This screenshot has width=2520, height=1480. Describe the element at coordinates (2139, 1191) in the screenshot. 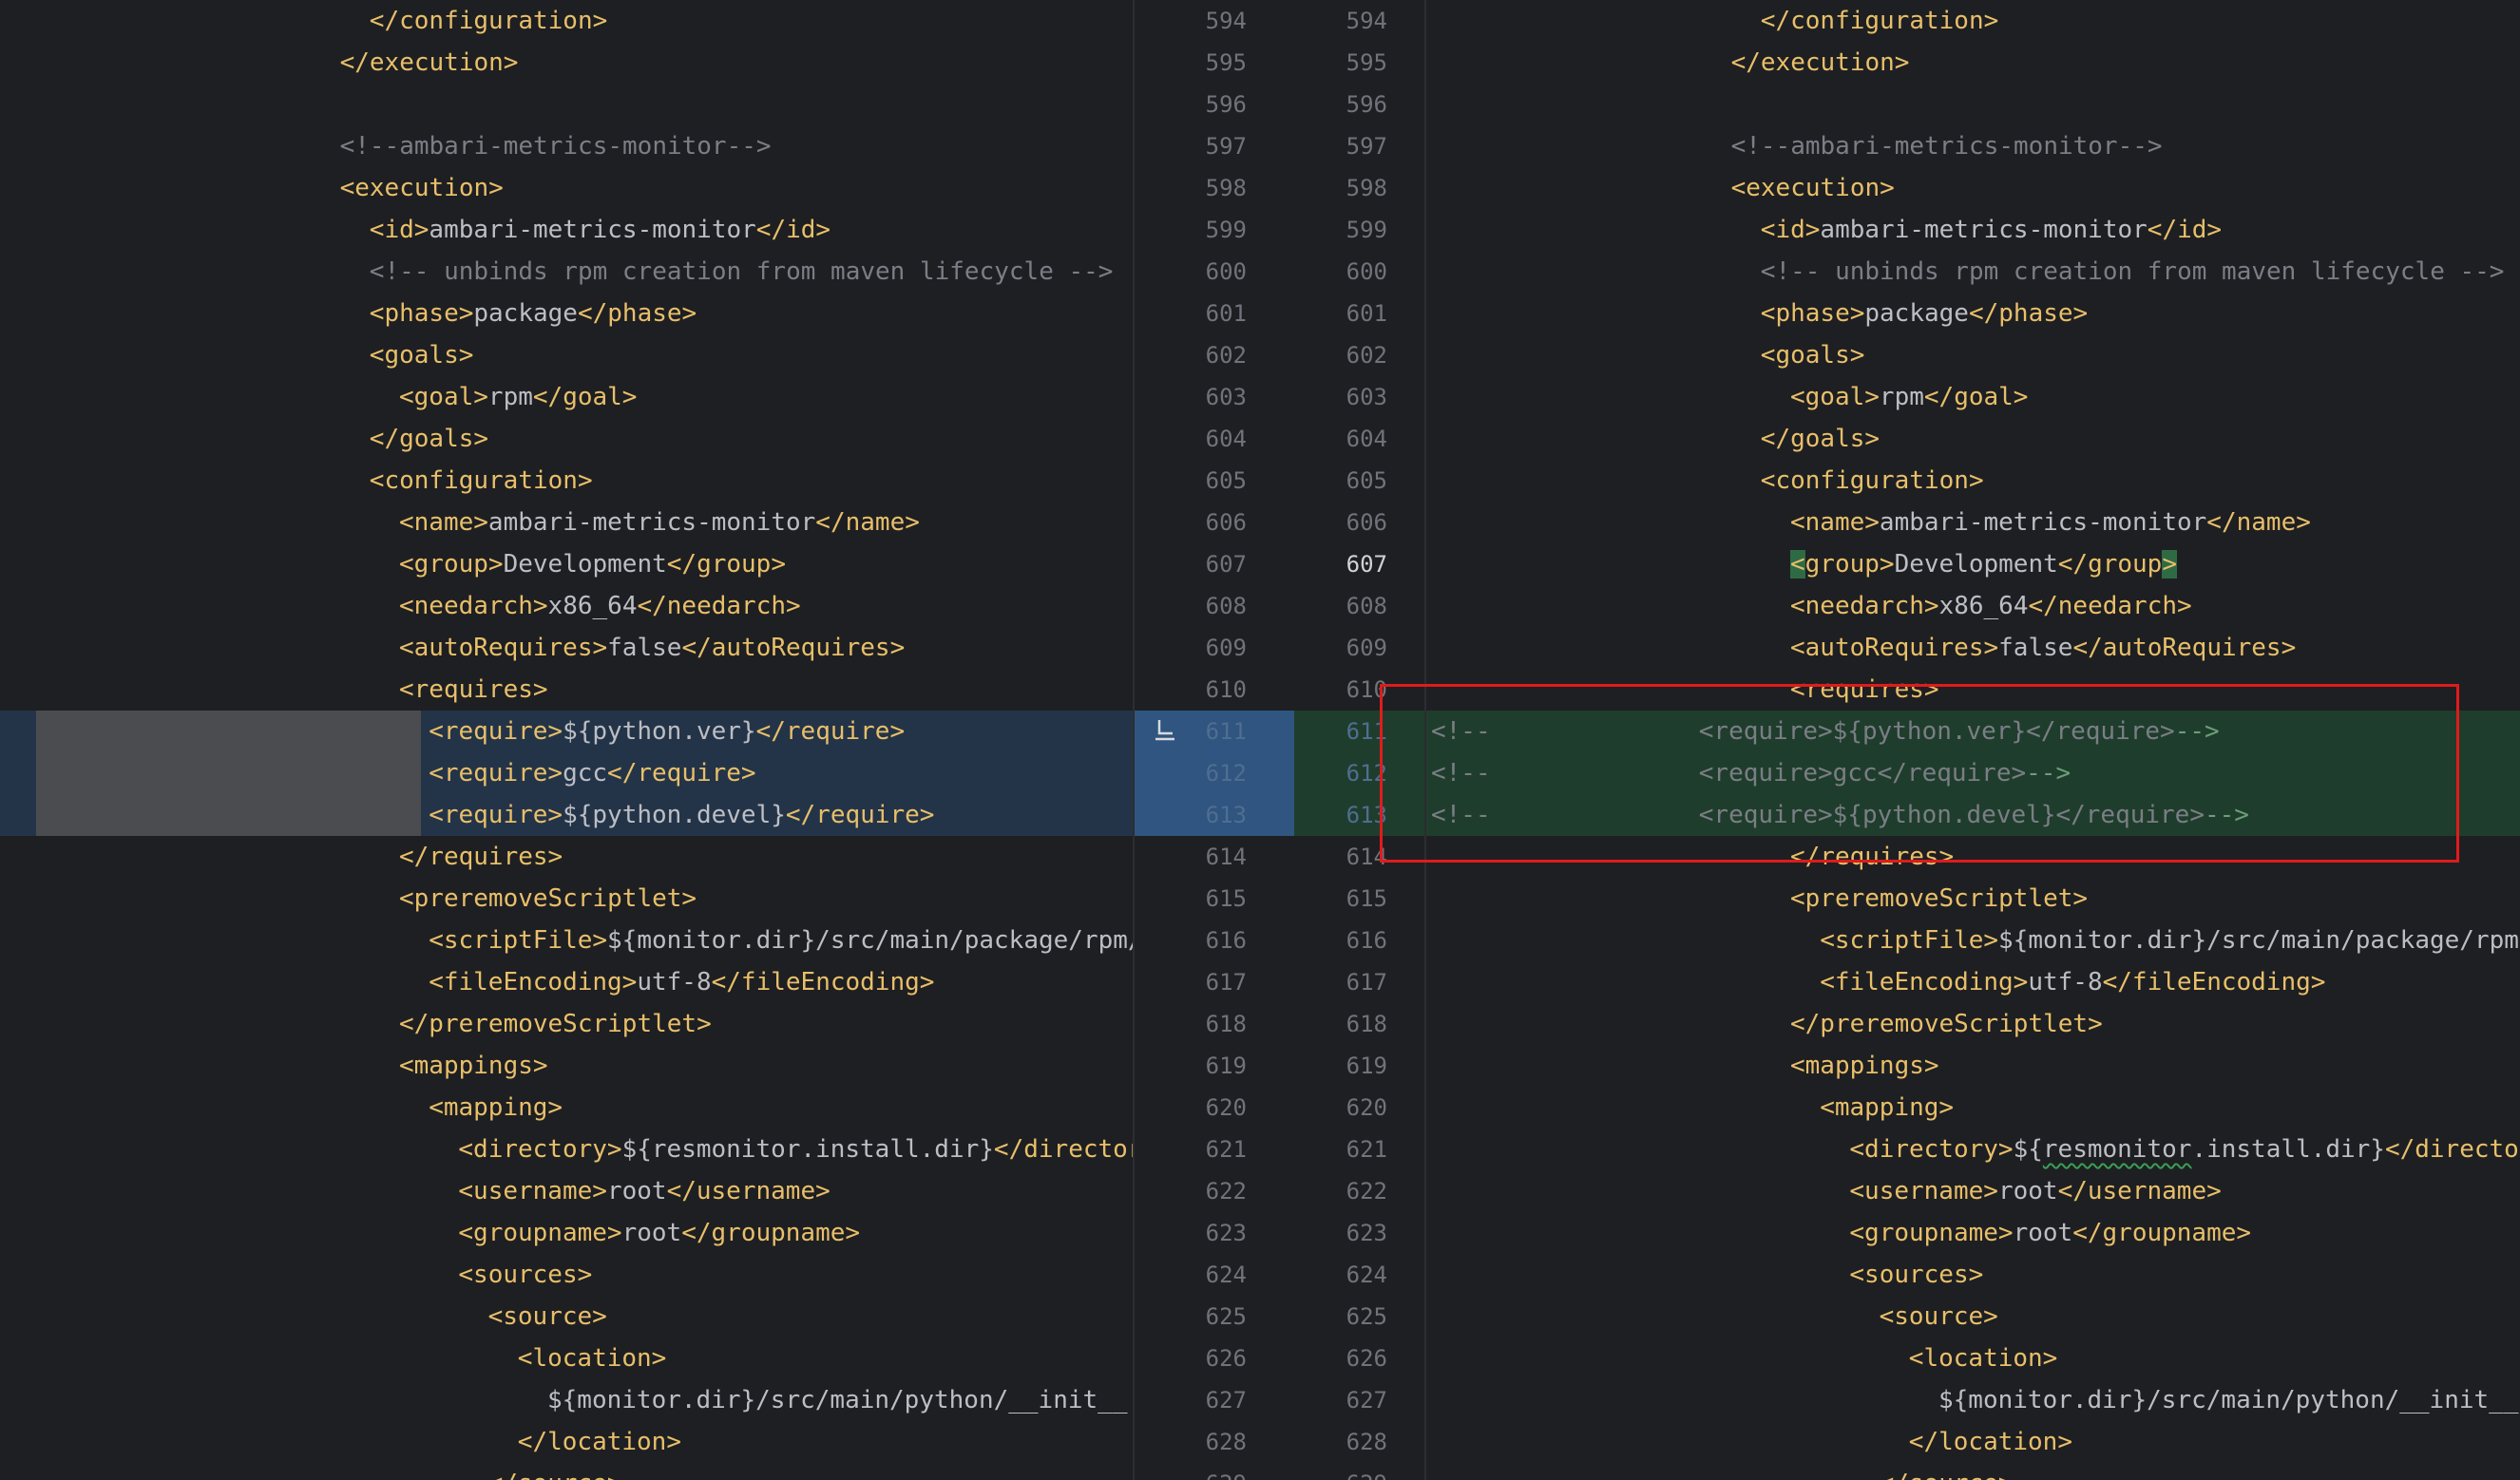

I see `xml-tag-token: </username>` at that location.